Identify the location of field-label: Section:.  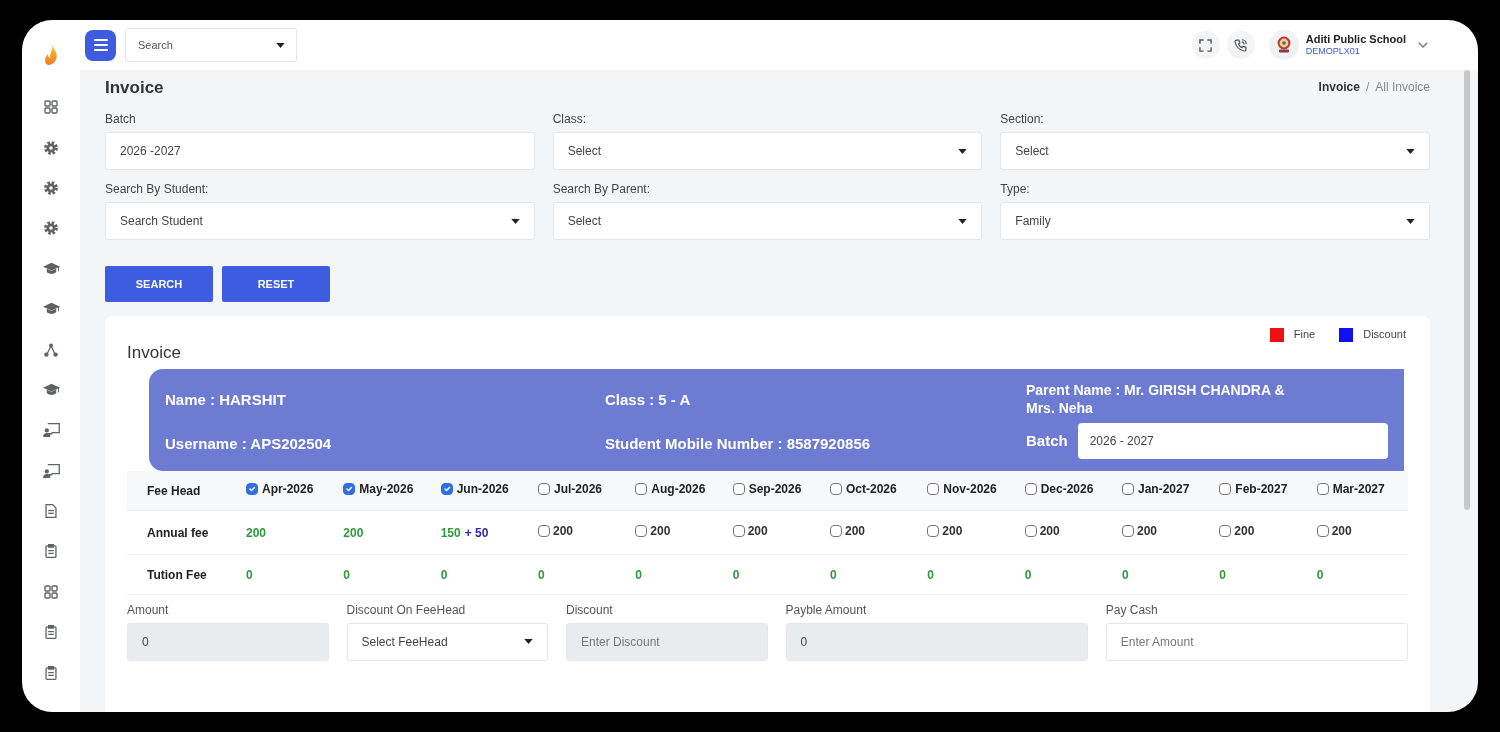
(1022, 119).